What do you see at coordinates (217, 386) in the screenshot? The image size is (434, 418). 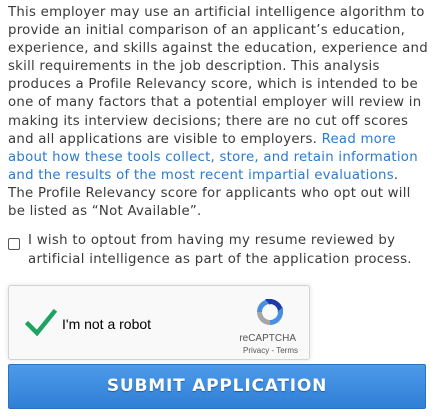 I see `submit-application-button: SUBMIT APPLICATION` at bounding box center [217, 386].